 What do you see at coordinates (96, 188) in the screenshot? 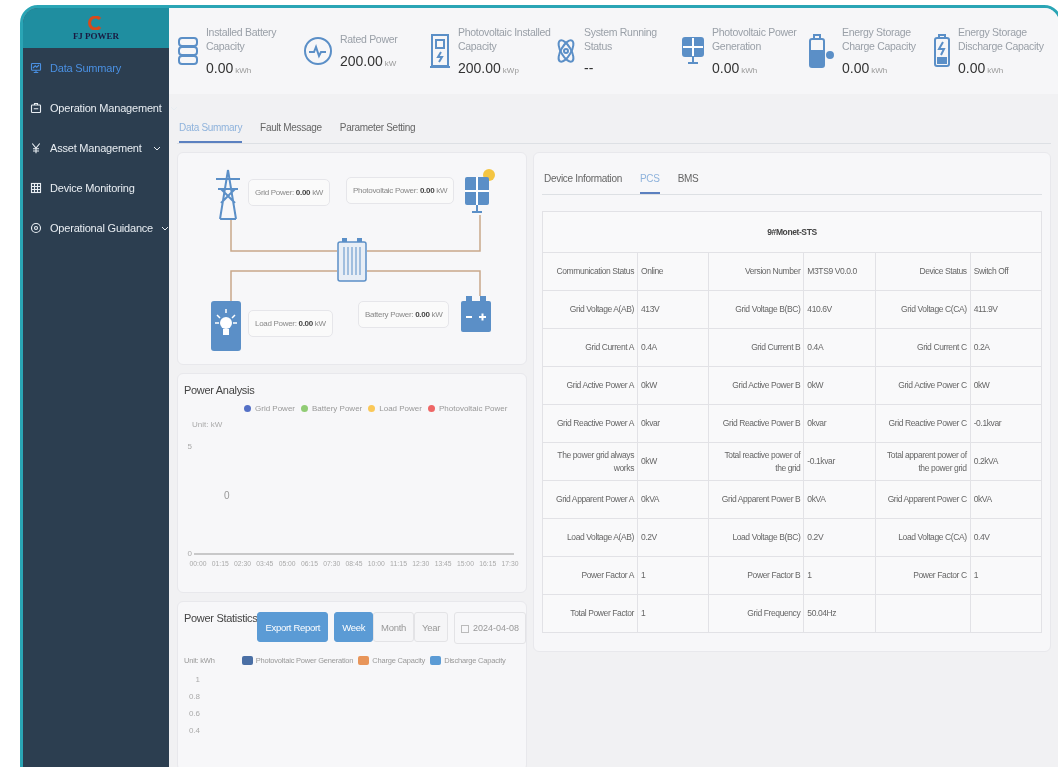
I see `sidebar-item: Device Monitoring` at bounding box center [96, 188].